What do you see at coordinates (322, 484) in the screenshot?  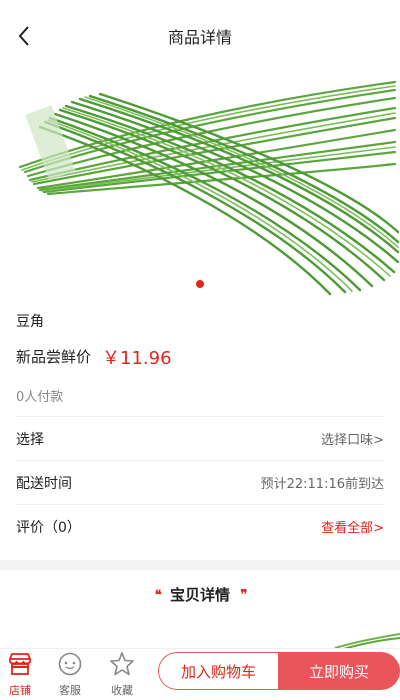 I see `delivery-value: 预计22:11:16前到达` at bounding box center [322, 484].